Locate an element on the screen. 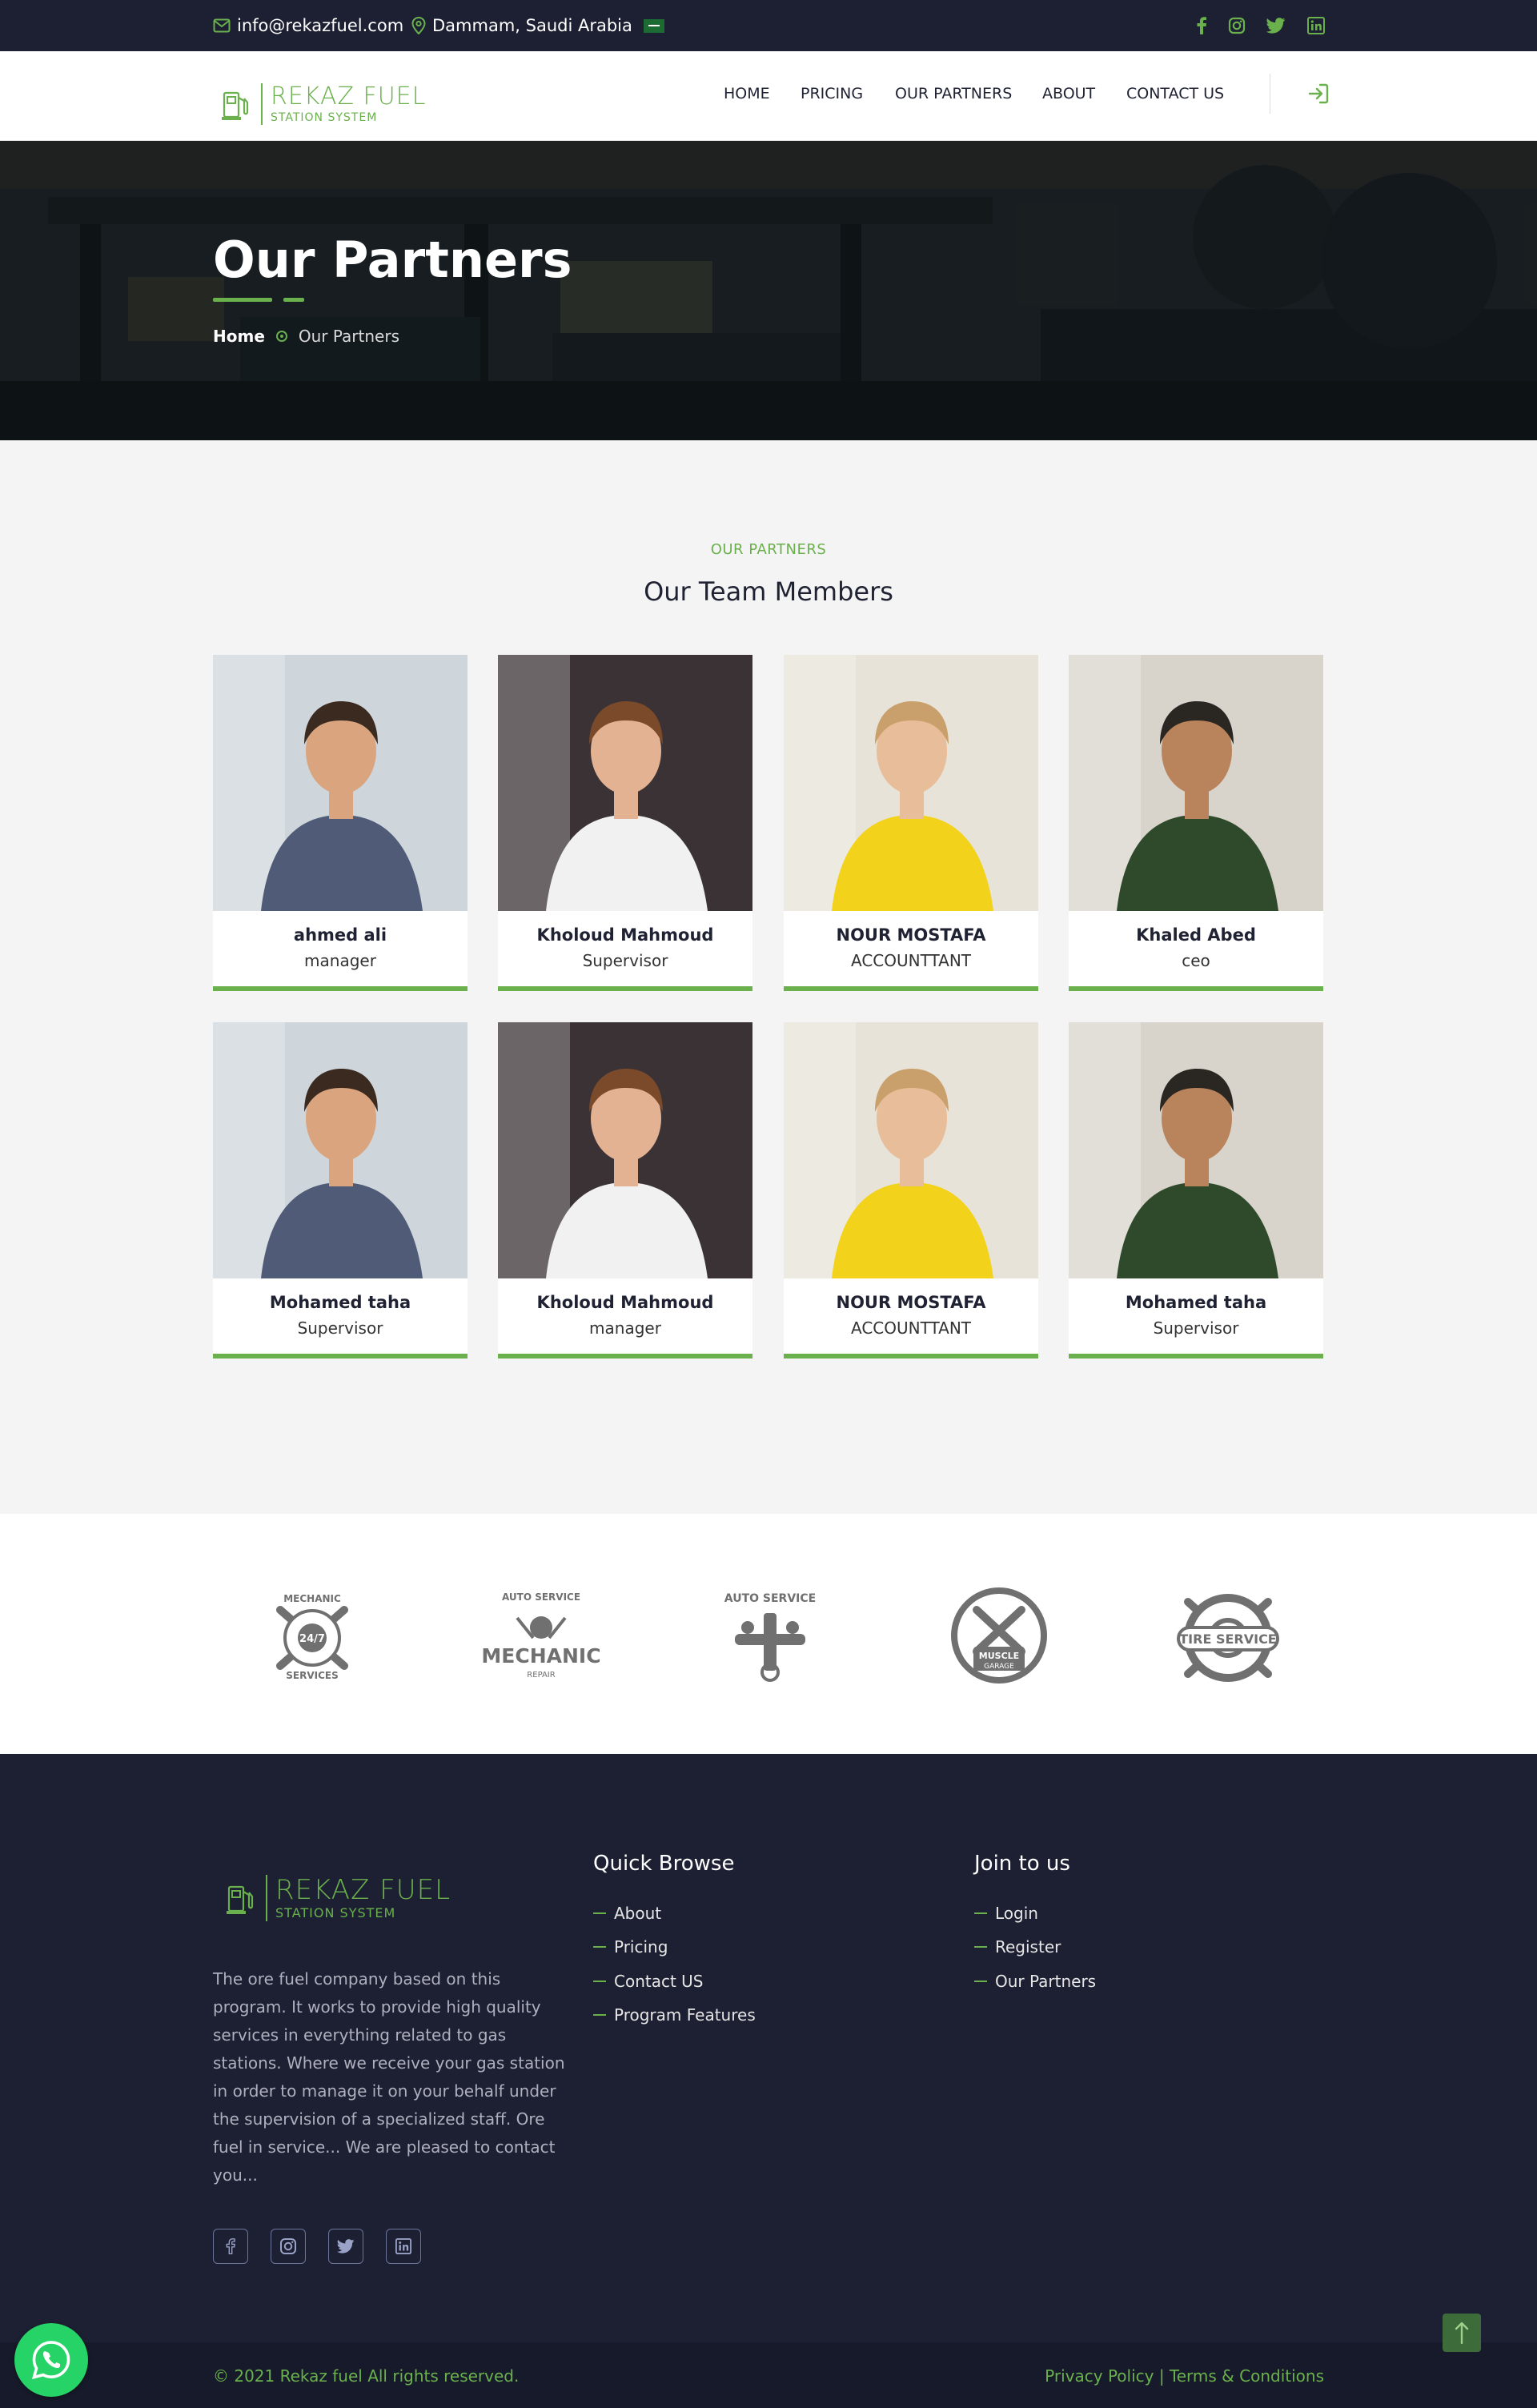 The width and height of the screenshot is (1537, 2408). hero-overlay is located at coordinates (769, 290).